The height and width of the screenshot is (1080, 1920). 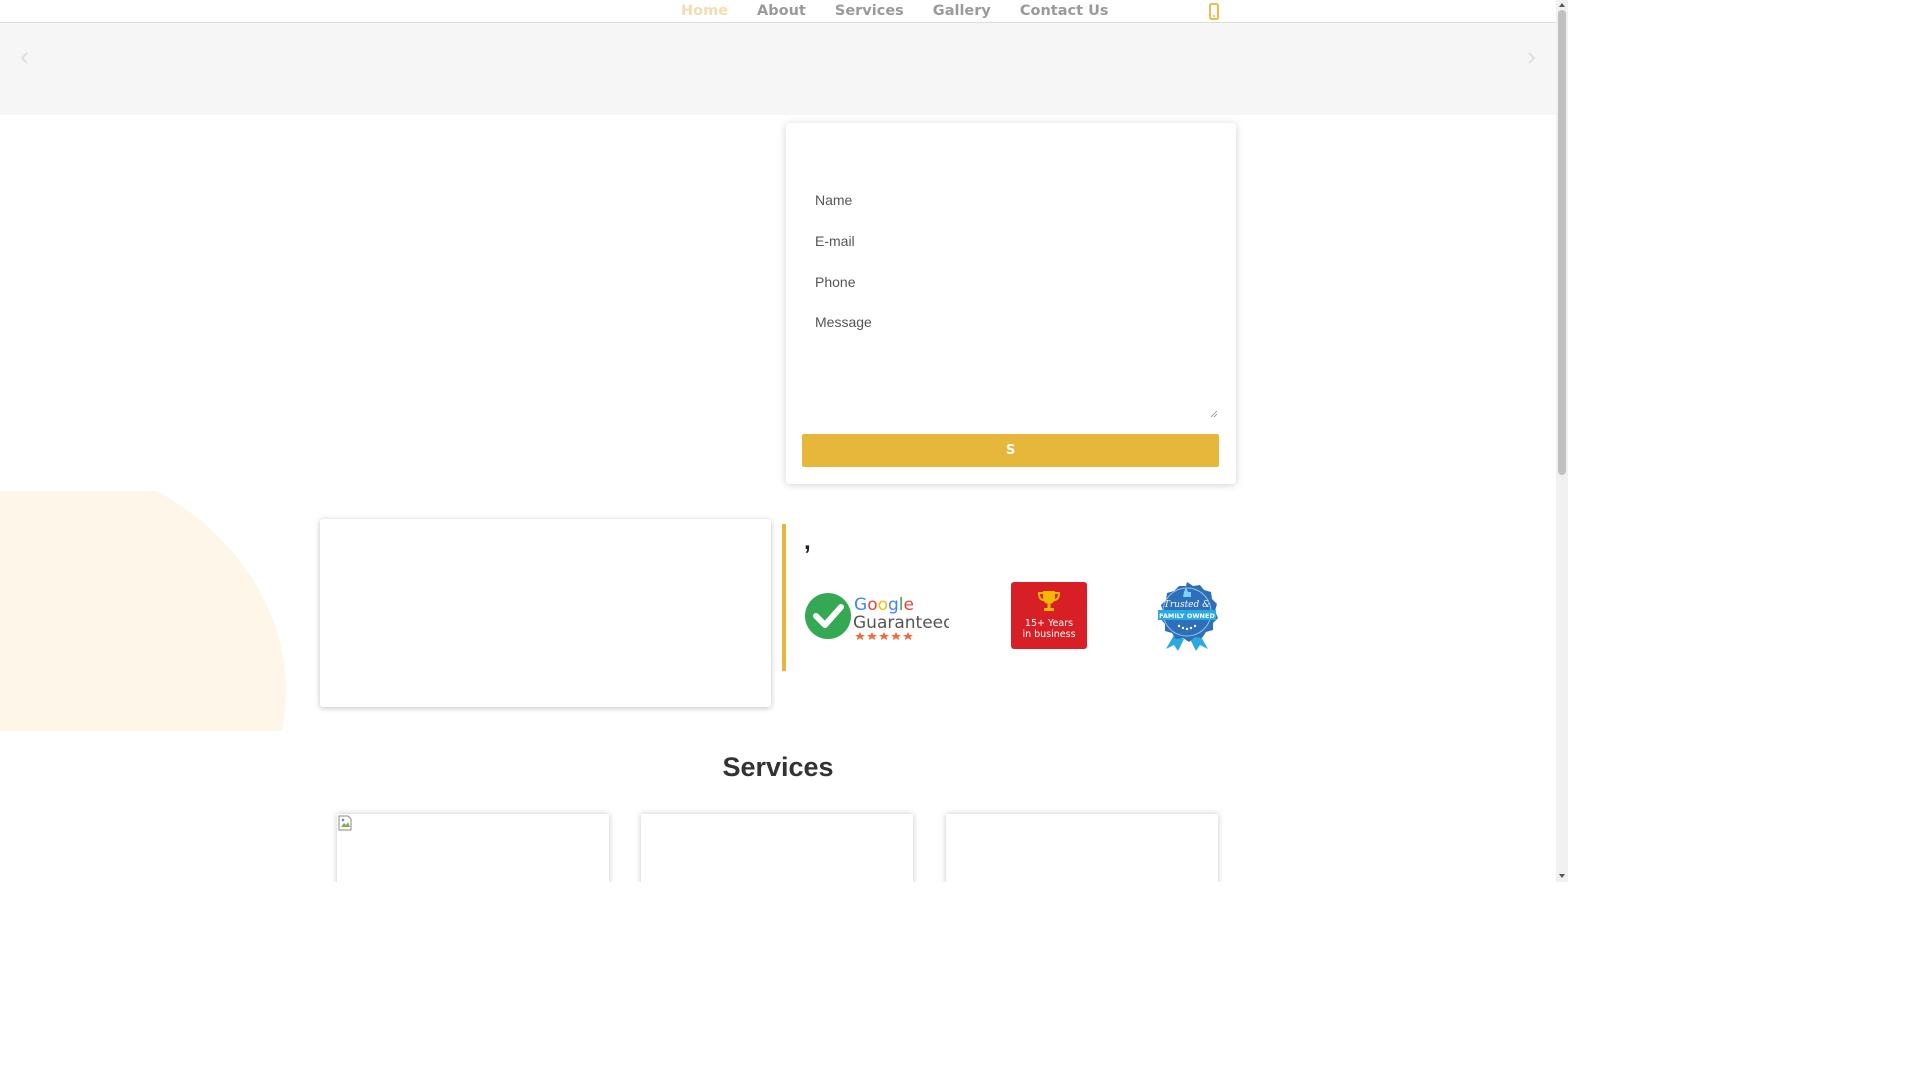 I want to click on svg-text: FAMILY OWNED, so click(x=1187, y=616).